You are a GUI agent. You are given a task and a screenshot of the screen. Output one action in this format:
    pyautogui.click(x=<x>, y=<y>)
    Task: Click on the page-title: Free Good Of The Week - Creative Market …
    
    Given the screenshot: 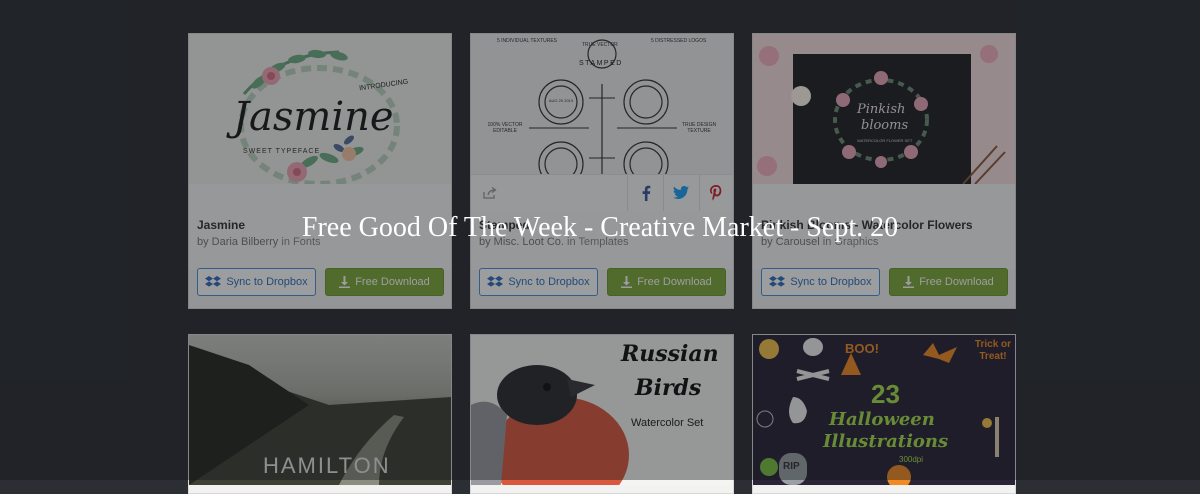 What is the action you would take?
    pyautogui.click(x=600, y=227)
    